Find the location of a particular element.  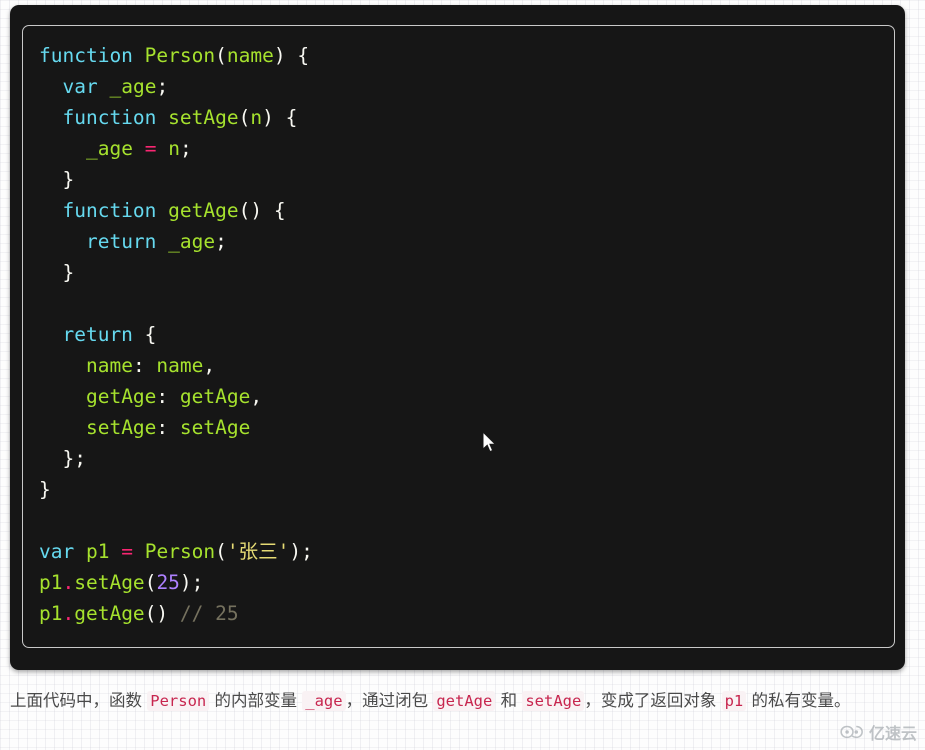

code-line: function setAge(n) { is located at coordinates (168, 117).